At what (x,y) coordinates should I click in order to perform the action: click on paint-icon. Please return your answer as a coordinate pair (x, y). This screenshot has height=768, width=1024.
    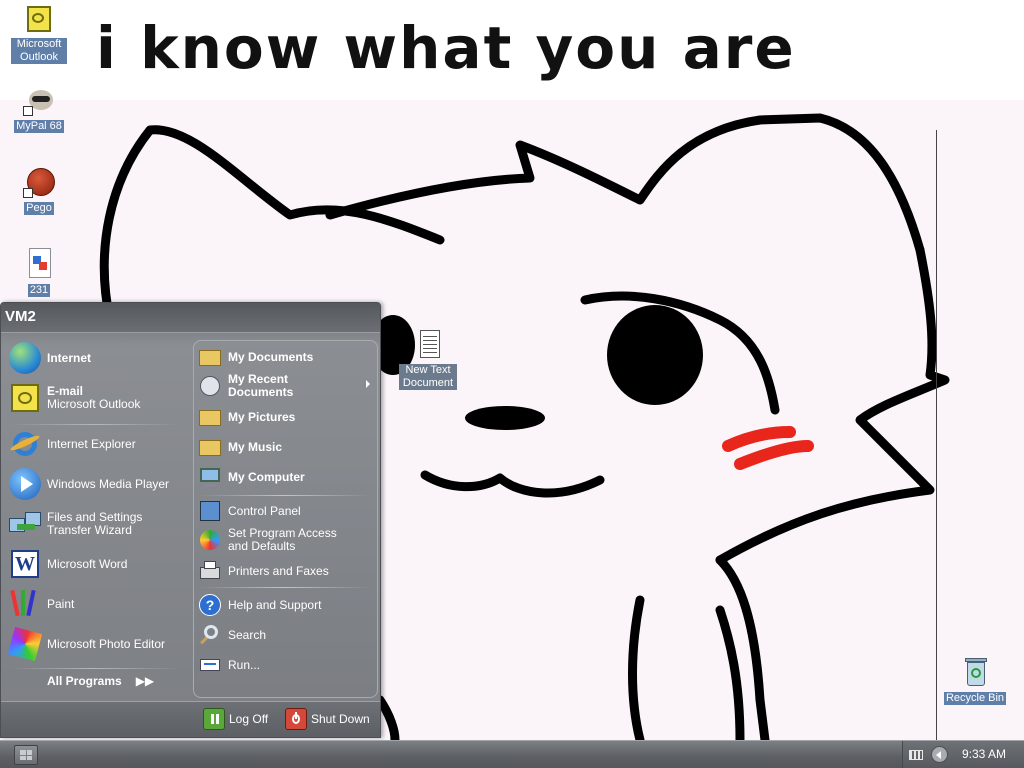
    Looking at the image, I should click on (25, 604).